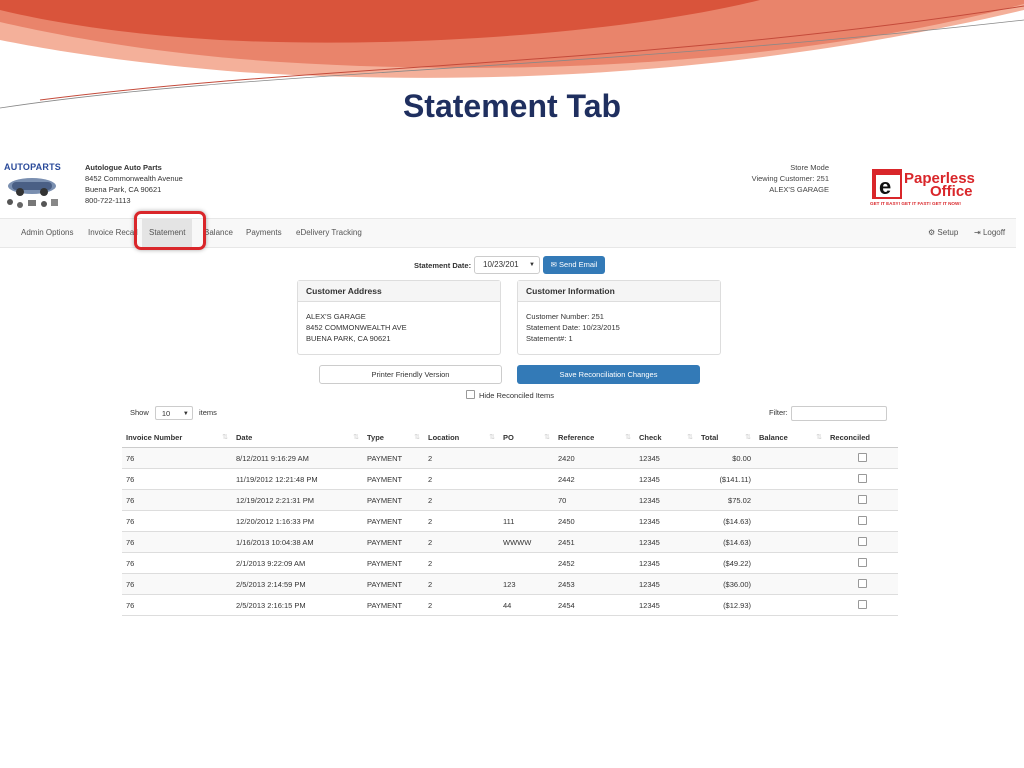 The height and width of the screenshot is (768, 1024). I want to click on table-cell: 2453, so click(594, 584).